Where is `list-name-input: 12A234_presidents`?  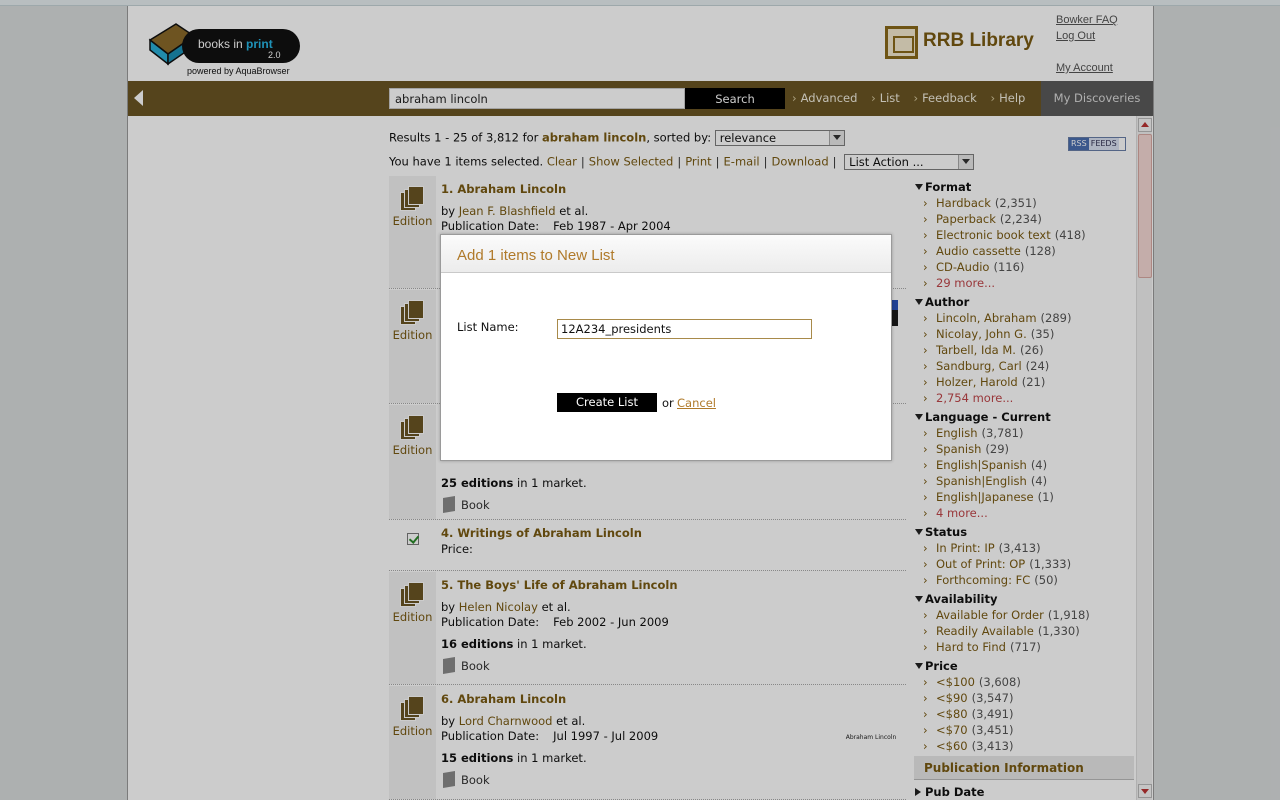
list-name-input: 12A234_presidents is located at coordinates (684, 329).